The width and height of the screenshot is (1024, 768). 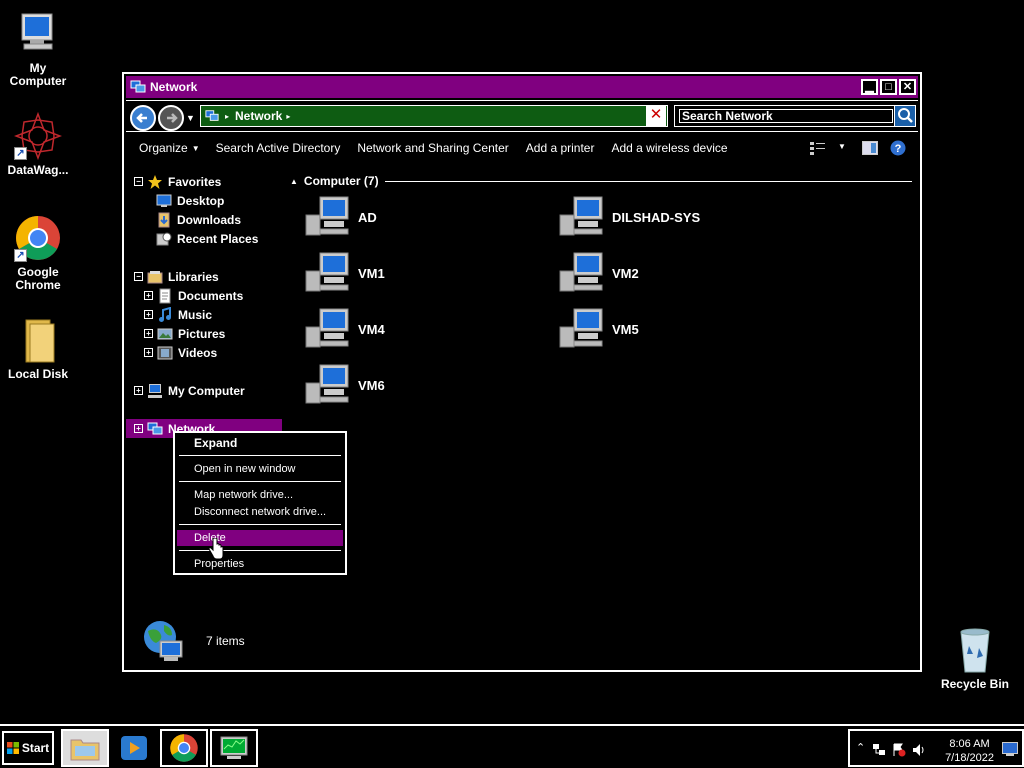 I want to click on nav-music: + Music, so click(x=178, y=314).